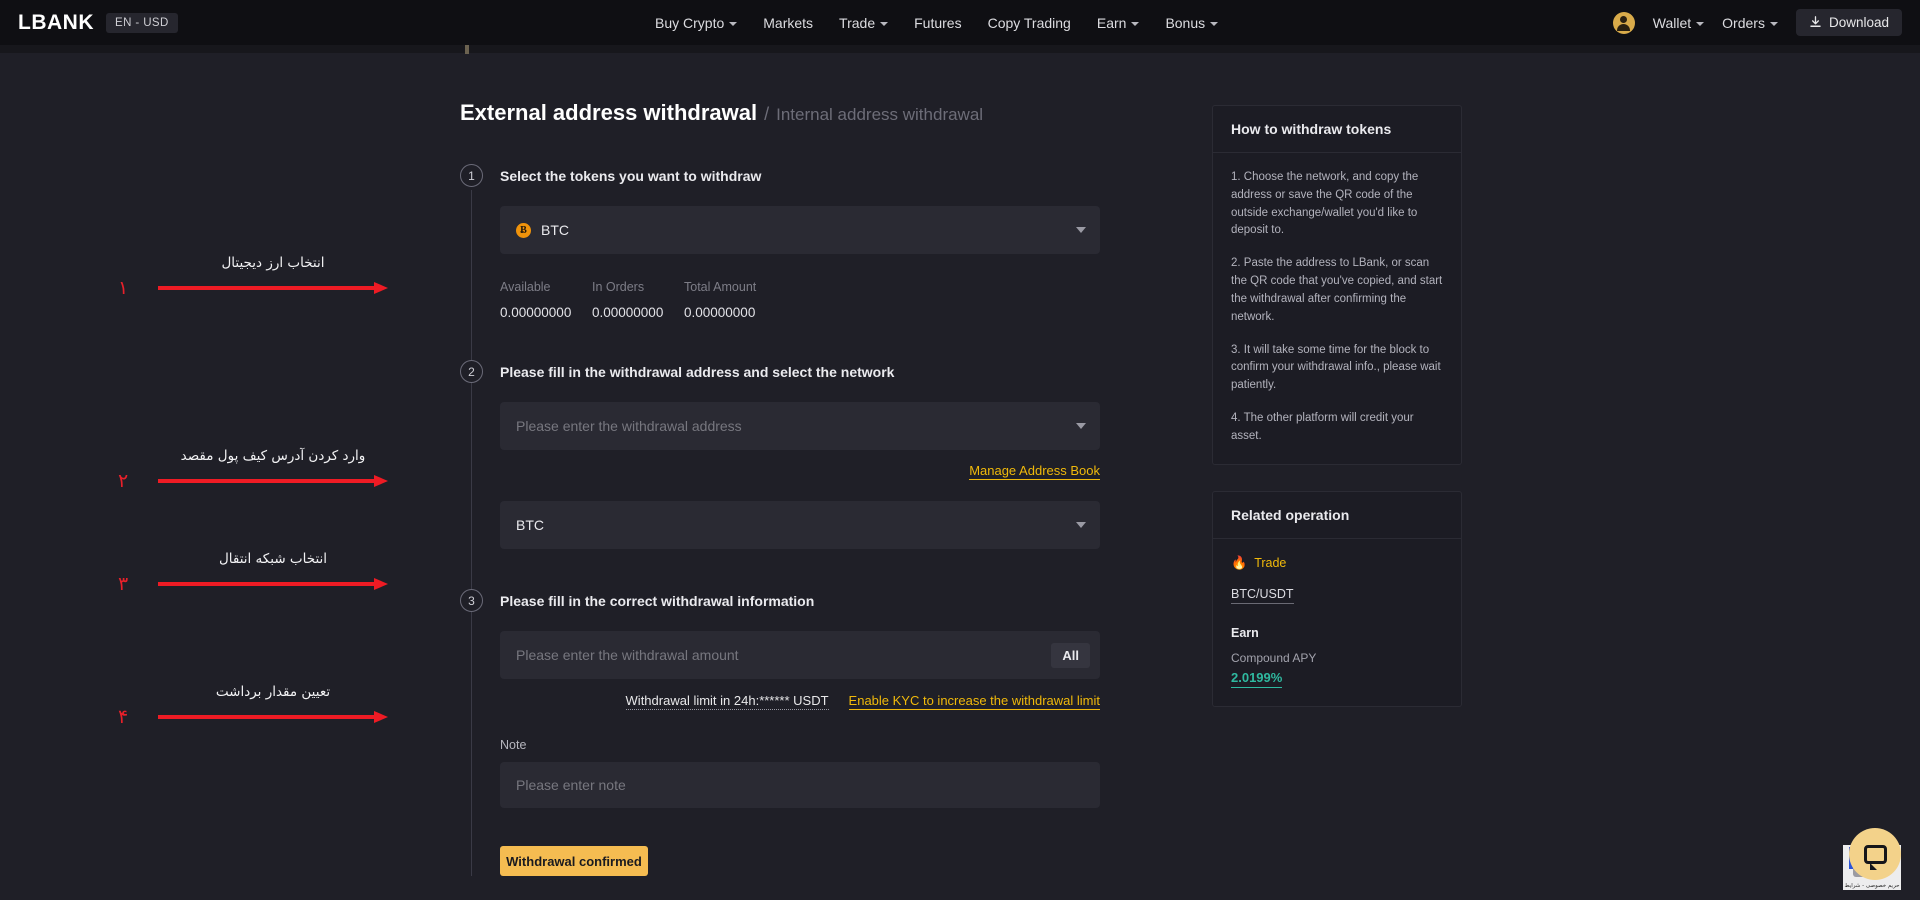 The width and height of the screenshot is (1920, 900). What do you see at coordinates (523, 230) in the screenshot?
I see `btc-coin-icon: Ƀ` at bounding box center [523, 230].